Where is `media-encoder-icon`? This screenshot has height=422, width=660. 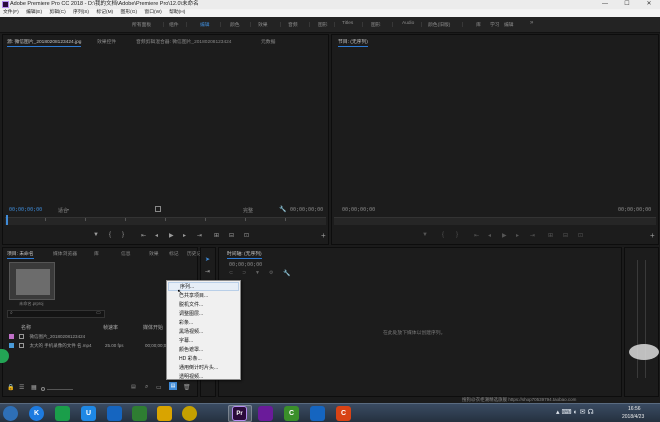 media-encoder-icon is located at coordinates (265, 413).